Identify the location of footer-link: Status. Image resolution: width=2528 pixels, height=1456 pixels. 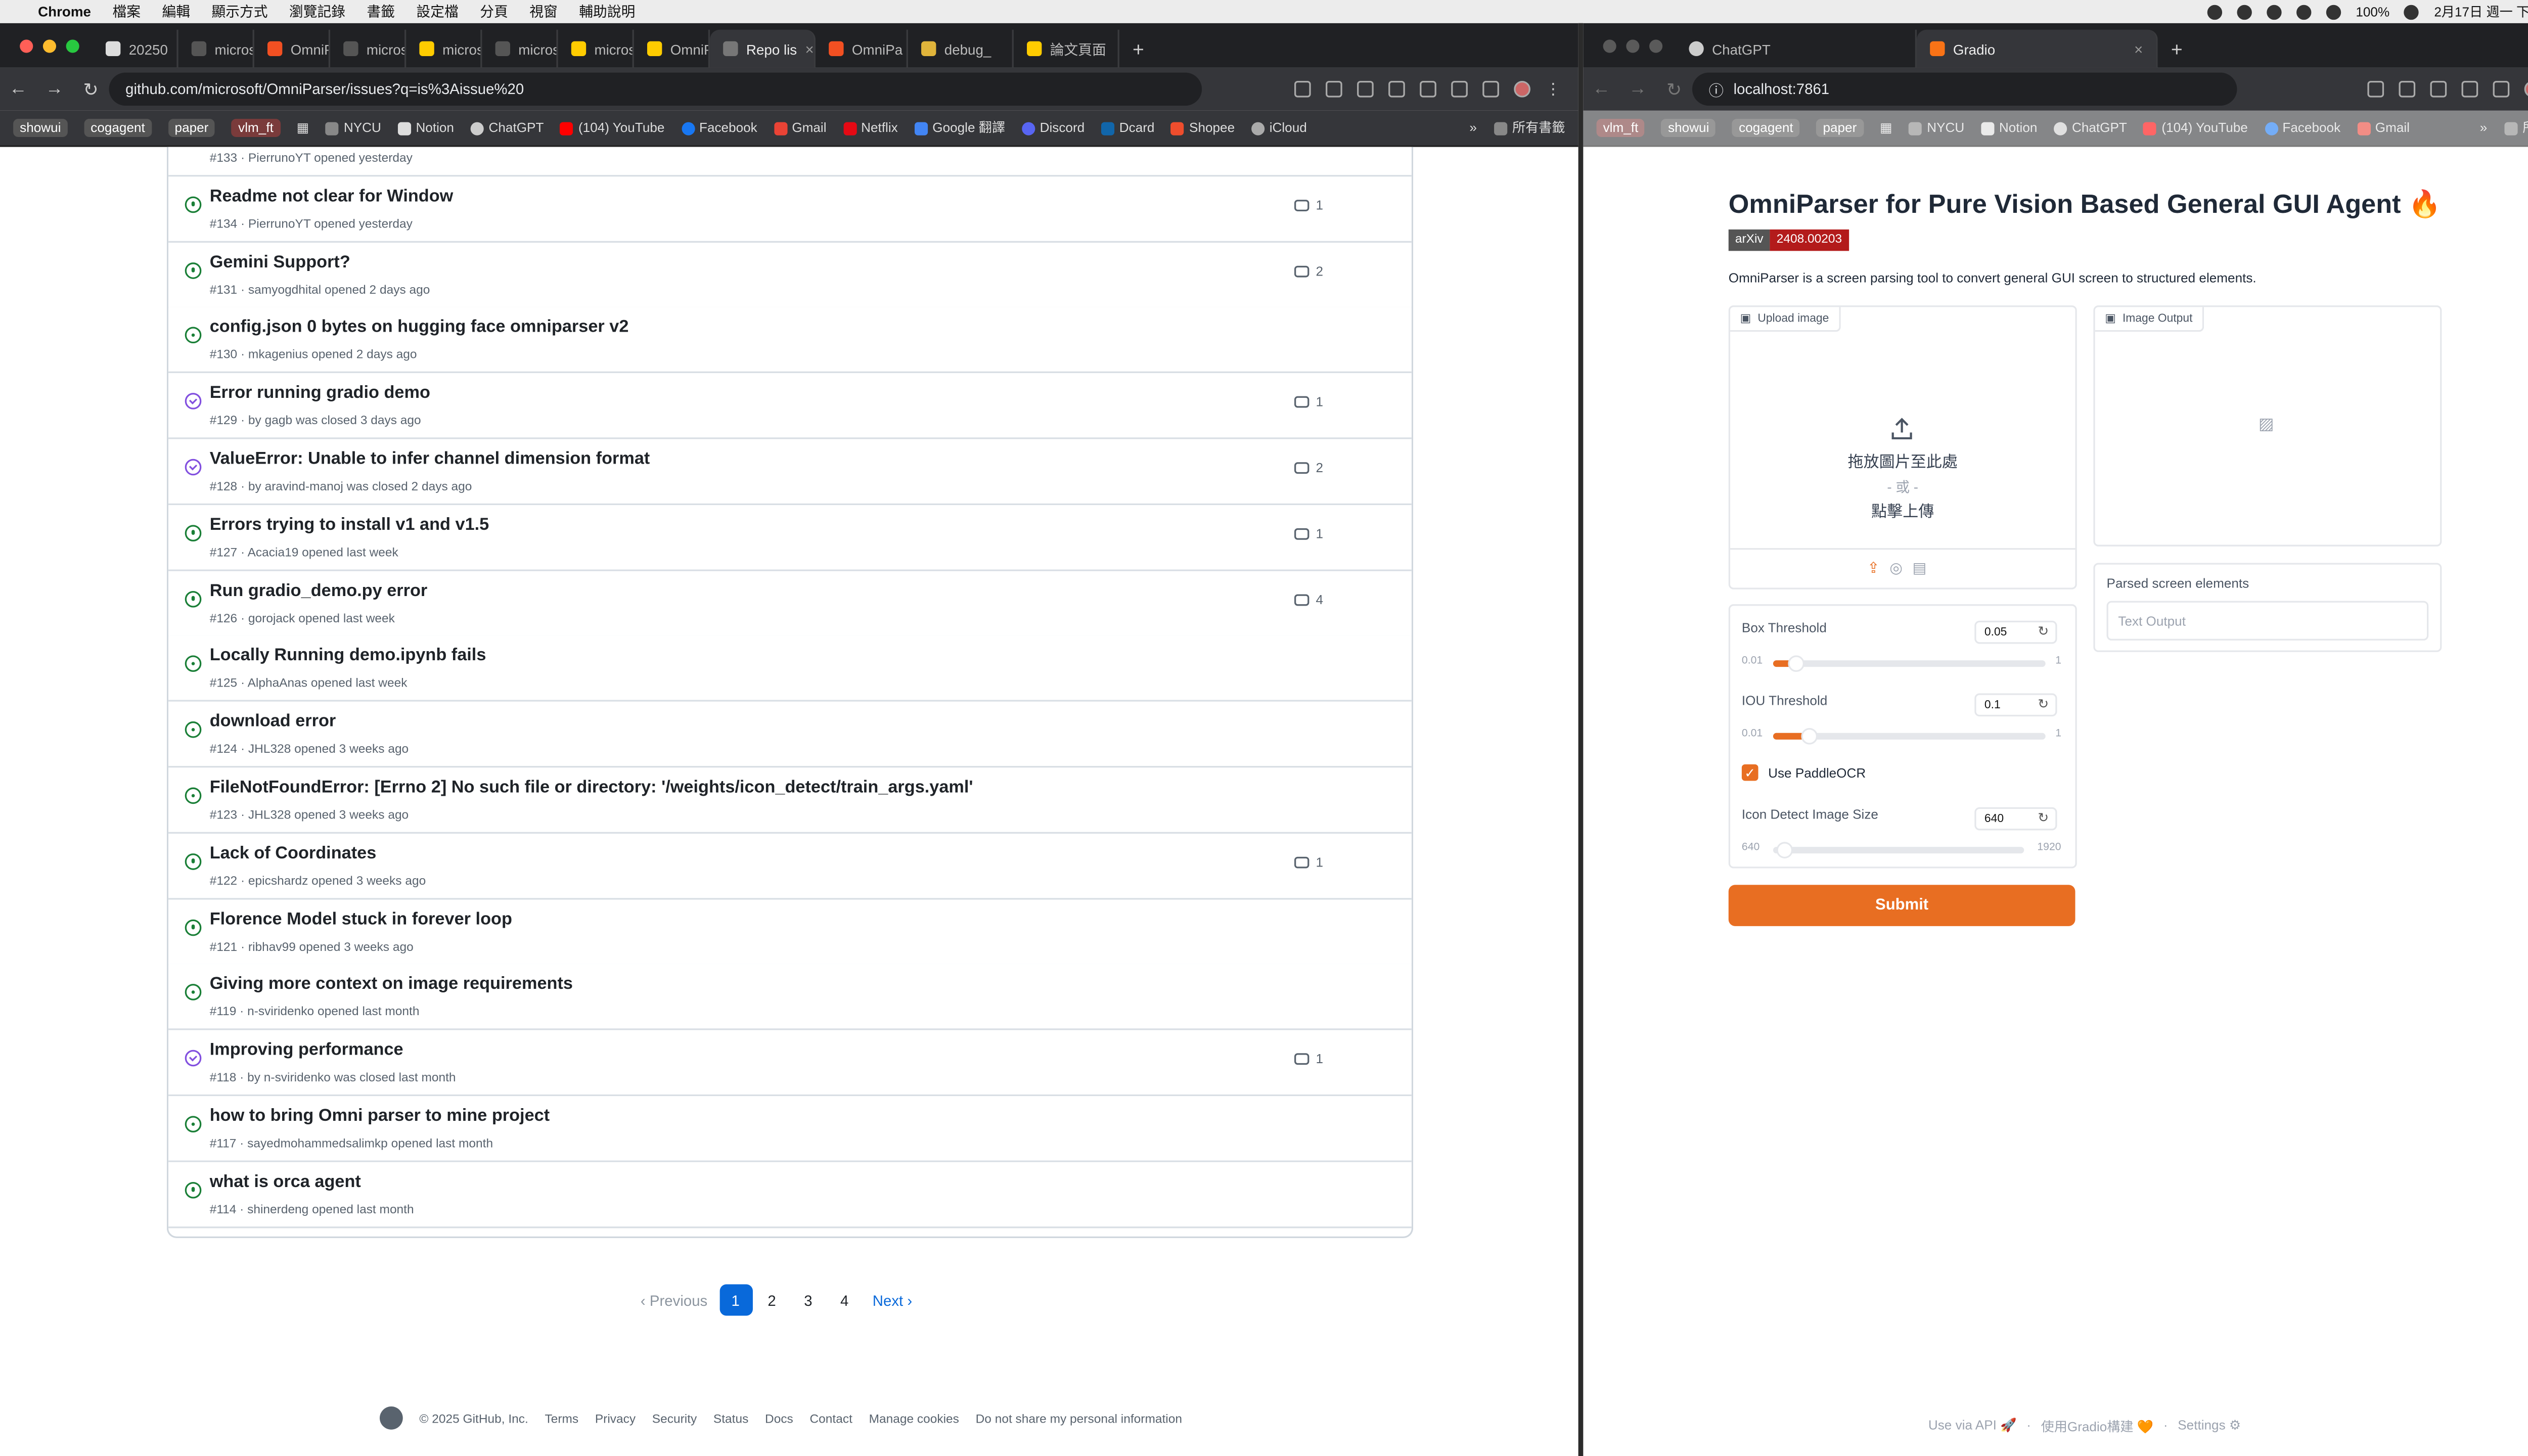
(731, 1417).